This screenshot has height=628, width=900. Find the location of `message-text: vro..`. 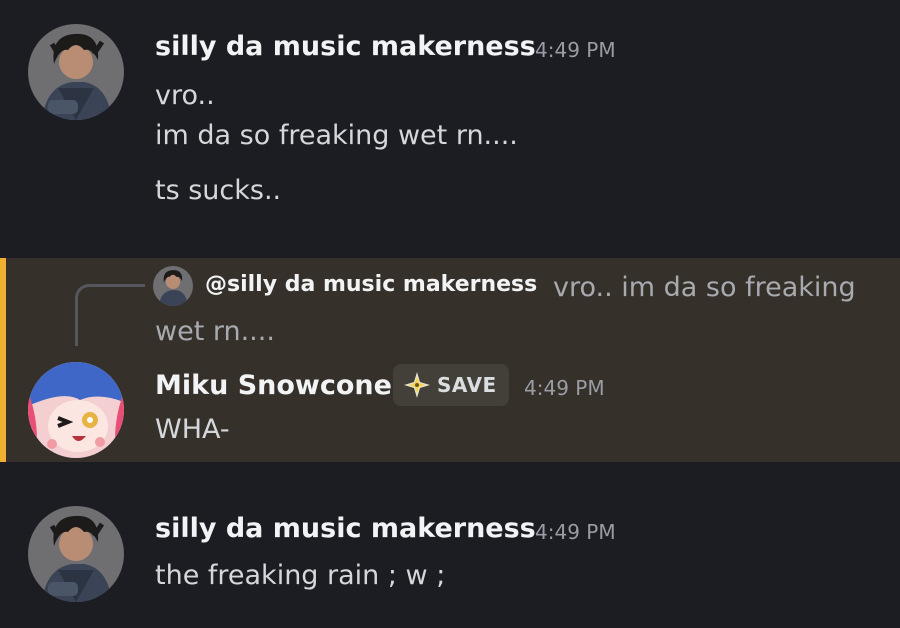

message-text: vro.. is located at coordinates (185, 95).